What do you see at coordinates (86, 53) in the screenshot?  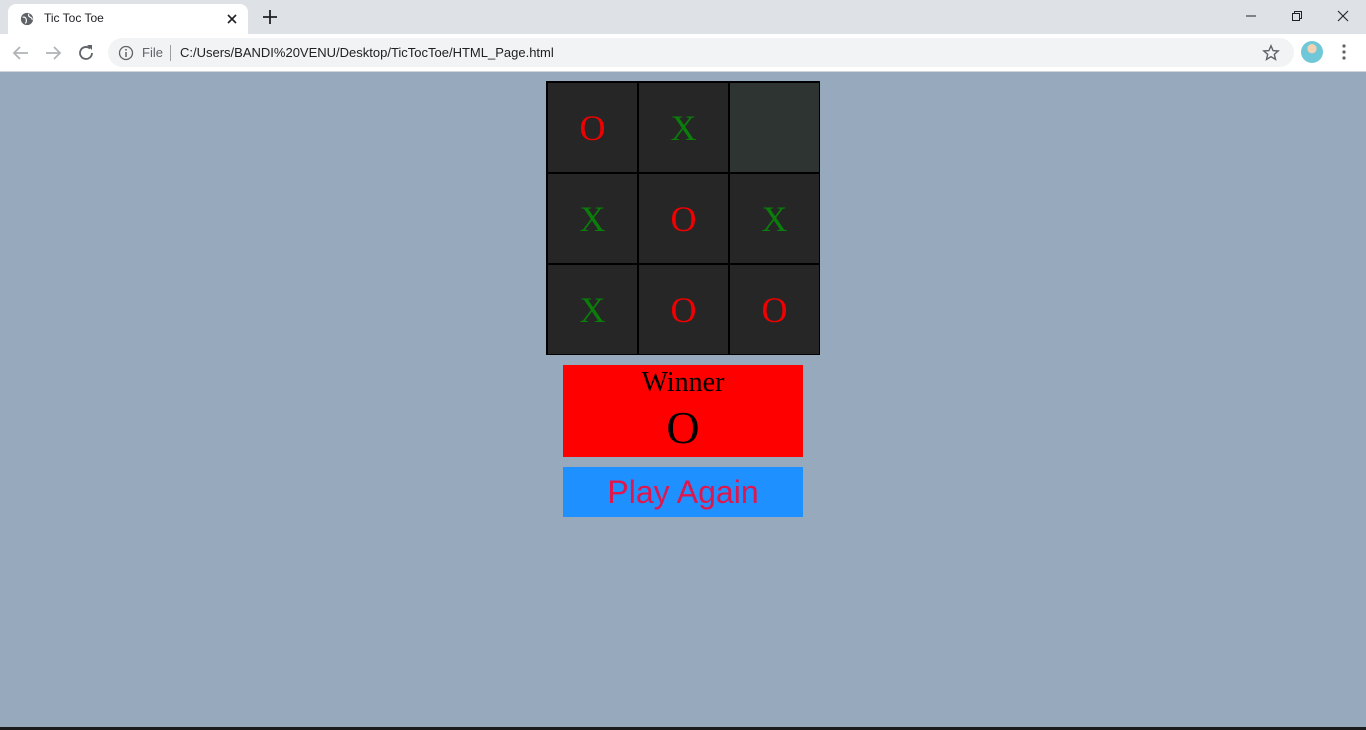 I see `reload-icon` at bounding box center [86, 53].